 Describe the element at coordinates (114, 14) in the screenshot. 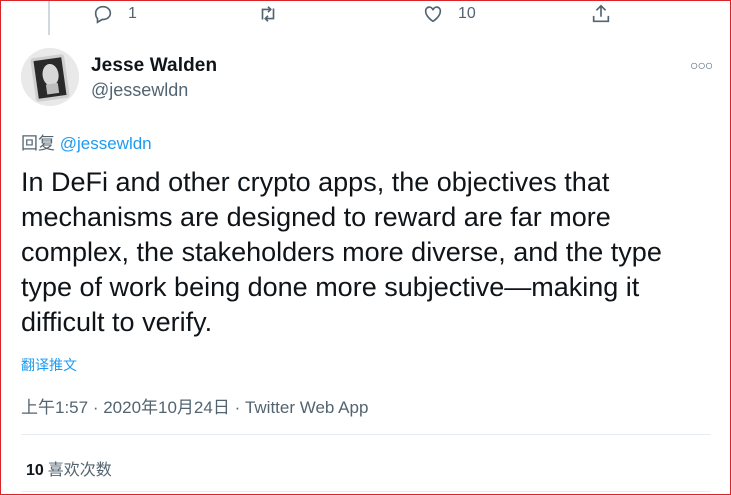

I see `reply-button: 1` at that location.